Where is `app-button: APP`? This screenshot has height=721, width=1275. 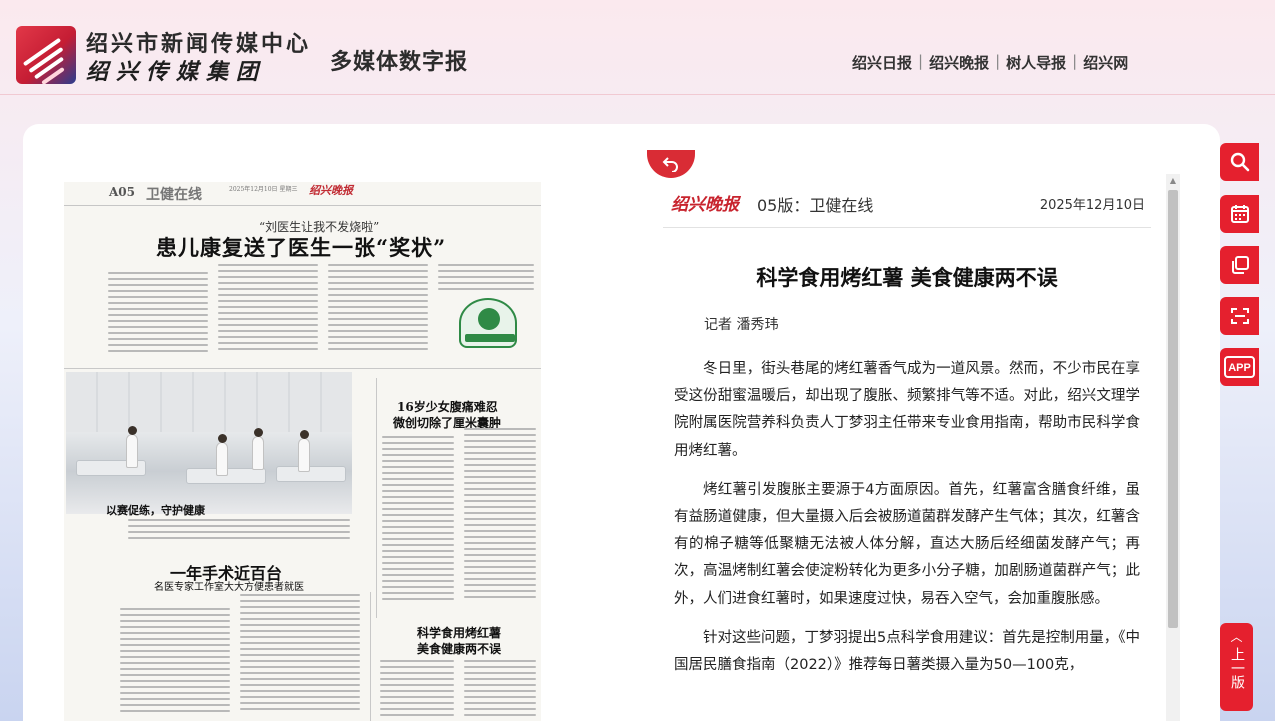 app-button: APP is located at coordinates (1239, 367).